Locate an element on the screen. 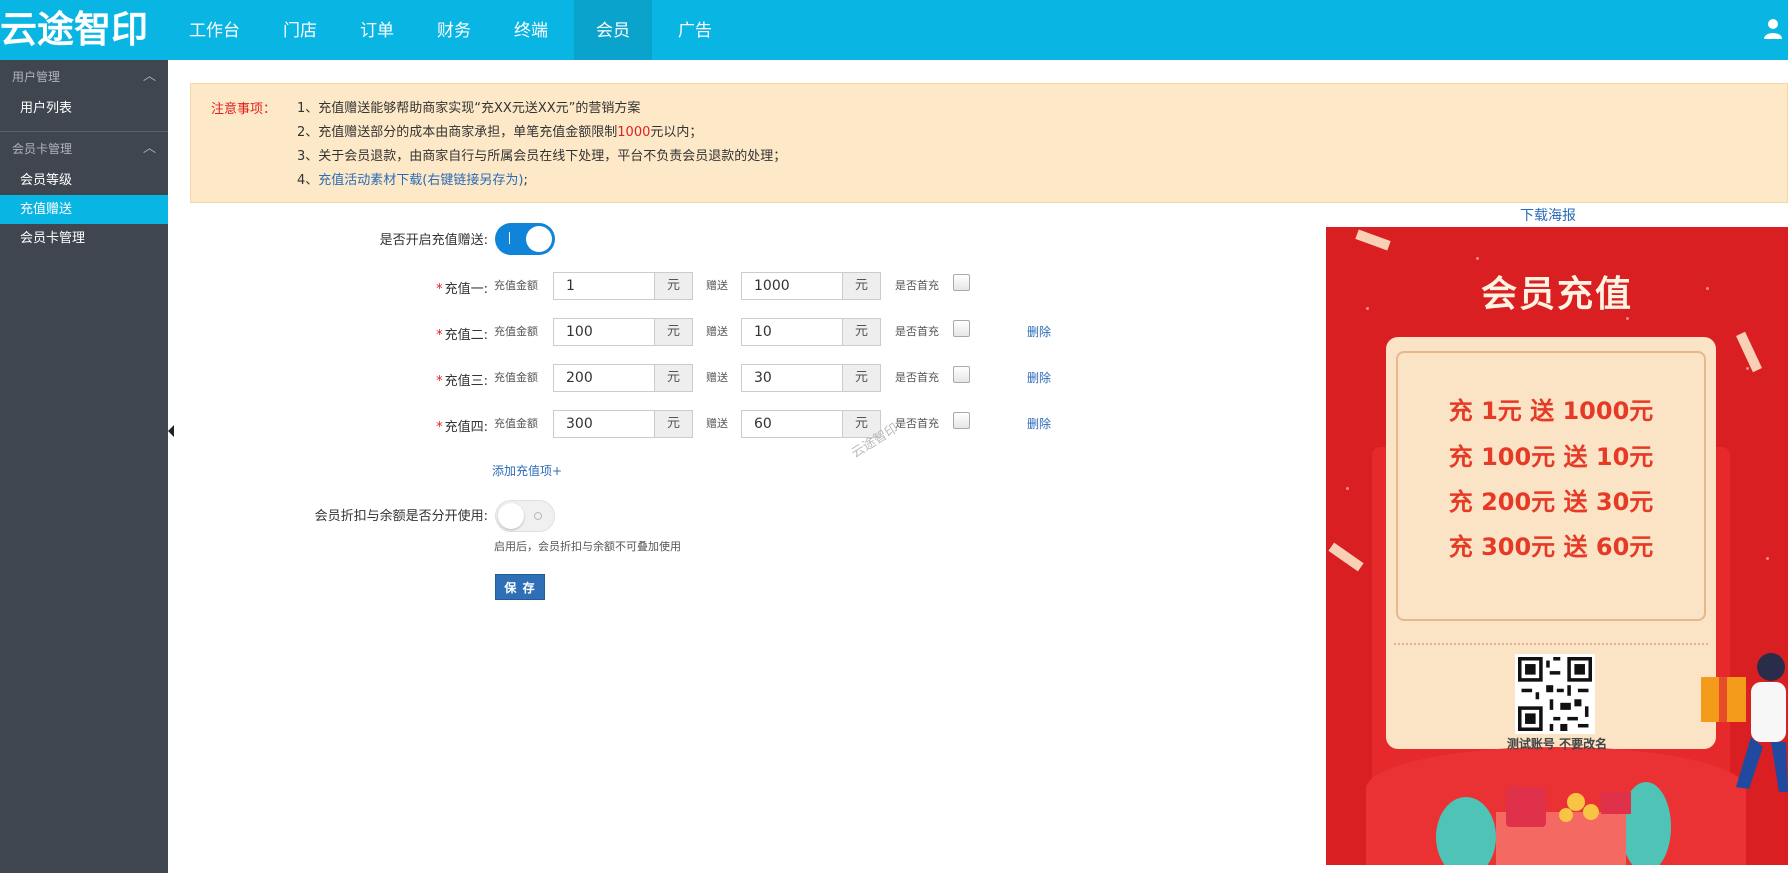 This screenshot has width=1788, height=873. recharge-2-amount-input is located at coordinates (604, 332).